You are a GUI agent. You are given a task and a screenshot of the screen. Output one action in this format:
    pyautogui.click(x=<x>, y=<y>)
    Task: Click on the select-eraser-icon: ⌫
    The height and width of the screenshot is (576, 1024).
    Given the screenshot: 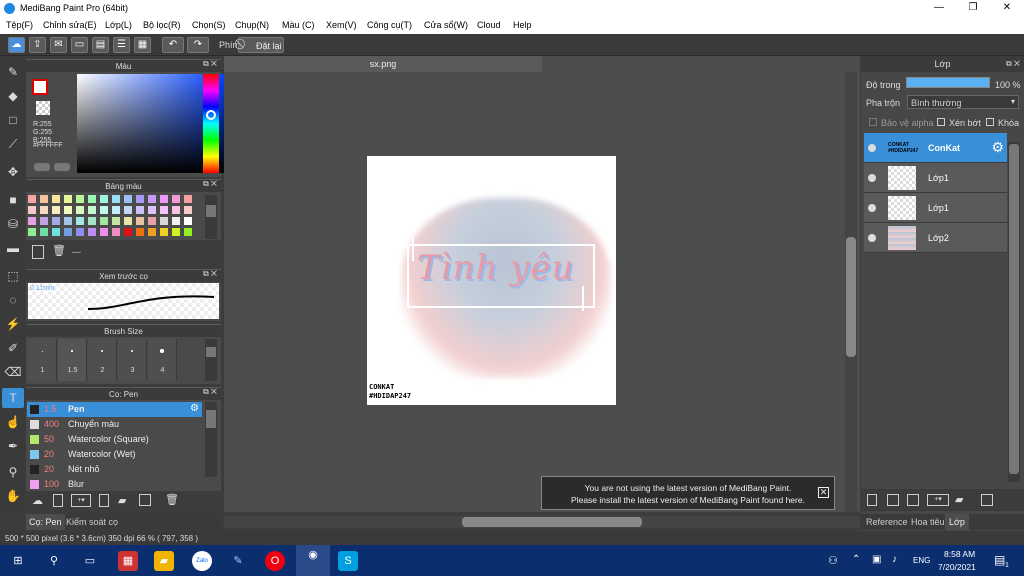 What is the action you would take?
    pyautogui.click(x=13, y=372)
    